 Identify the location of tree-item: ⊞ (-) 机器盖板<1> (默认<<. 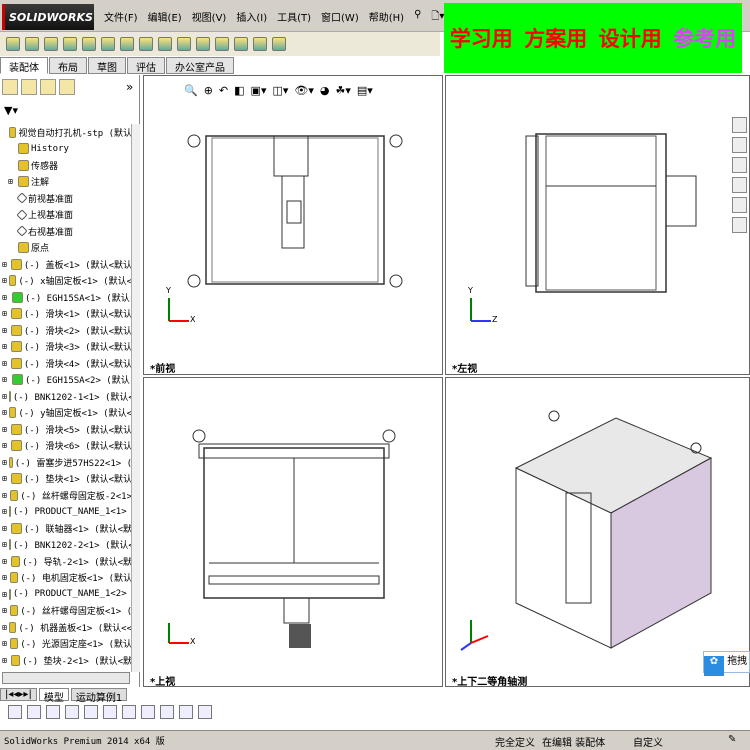
(67, 627).